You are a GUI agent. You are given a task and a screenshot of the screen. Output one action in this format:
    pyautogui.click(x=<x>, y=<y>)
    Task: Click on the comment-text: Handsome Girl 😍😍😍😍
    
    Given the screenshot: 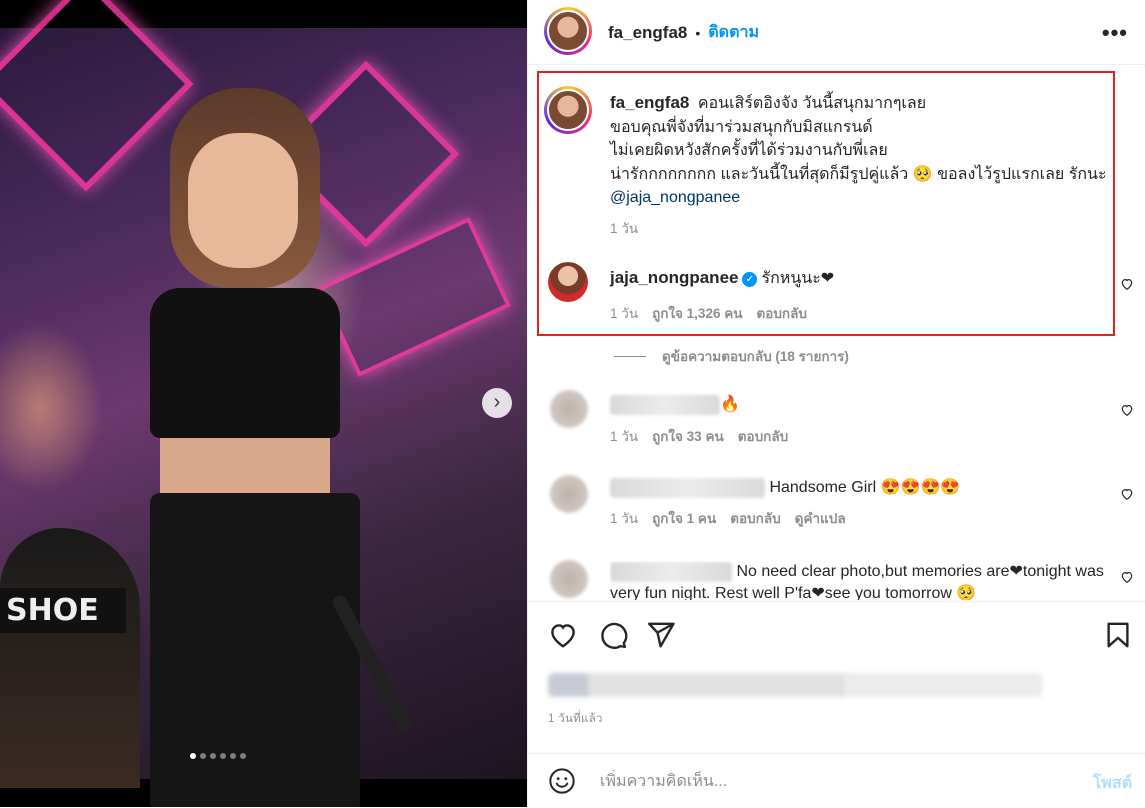 What is the action you would take?
    pyautogui.click(x=865, y=487)
    